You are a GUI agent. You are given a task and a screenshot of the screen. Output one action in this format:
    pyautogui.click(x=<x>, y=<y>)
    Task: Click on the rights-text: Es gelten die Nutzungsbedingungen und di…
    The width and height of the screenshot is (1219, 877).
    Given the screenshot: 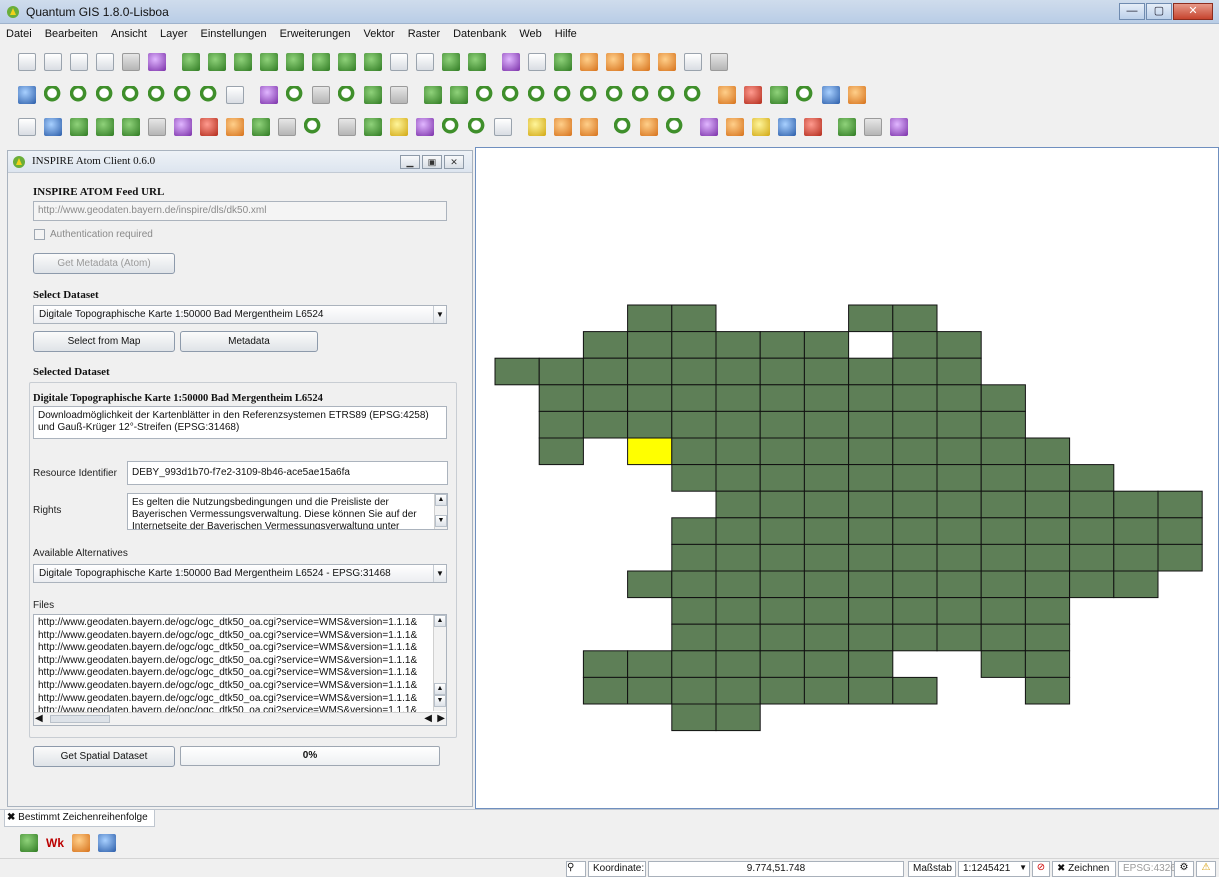 What is the action you would take?
    pyautogui.click(x=287, y=511)
    